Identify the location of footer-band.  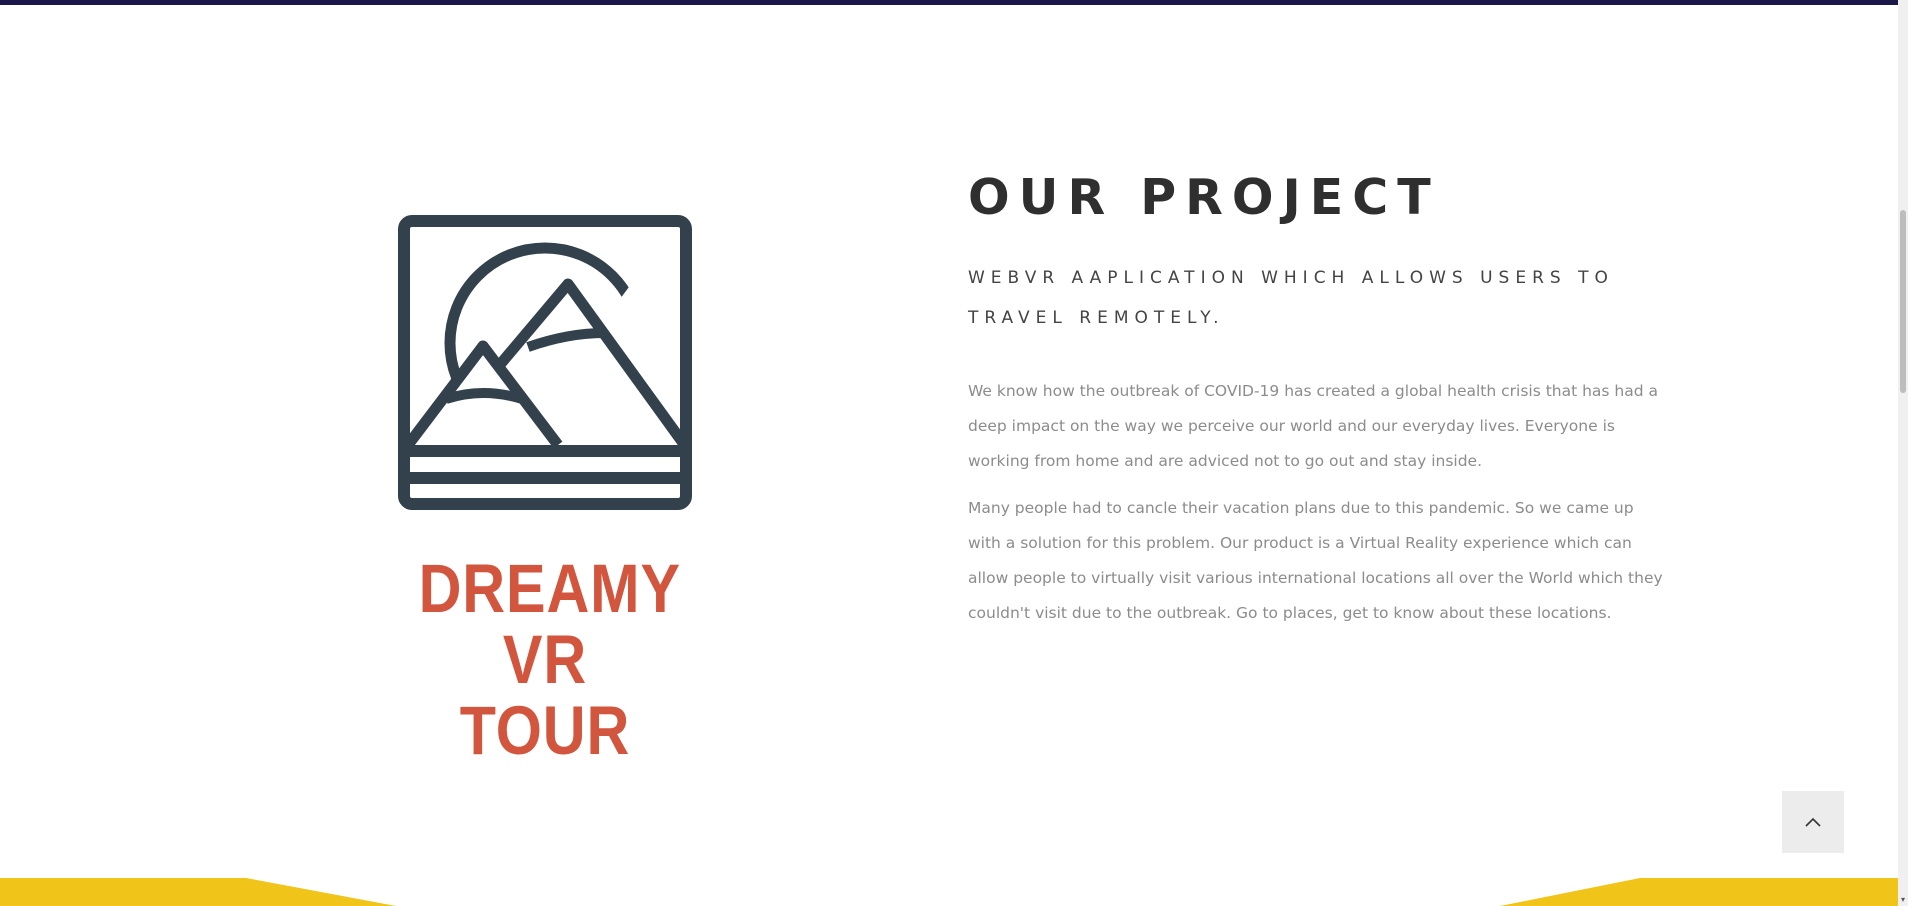
(949, 892).